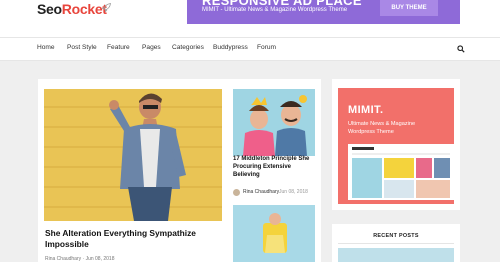 The width and height of the screenshot is (500, 262). What do you see at coordinates (151, 47) in the screenshot?
I see `nav-item-pages: Pages` at bounding box center [151, 47].